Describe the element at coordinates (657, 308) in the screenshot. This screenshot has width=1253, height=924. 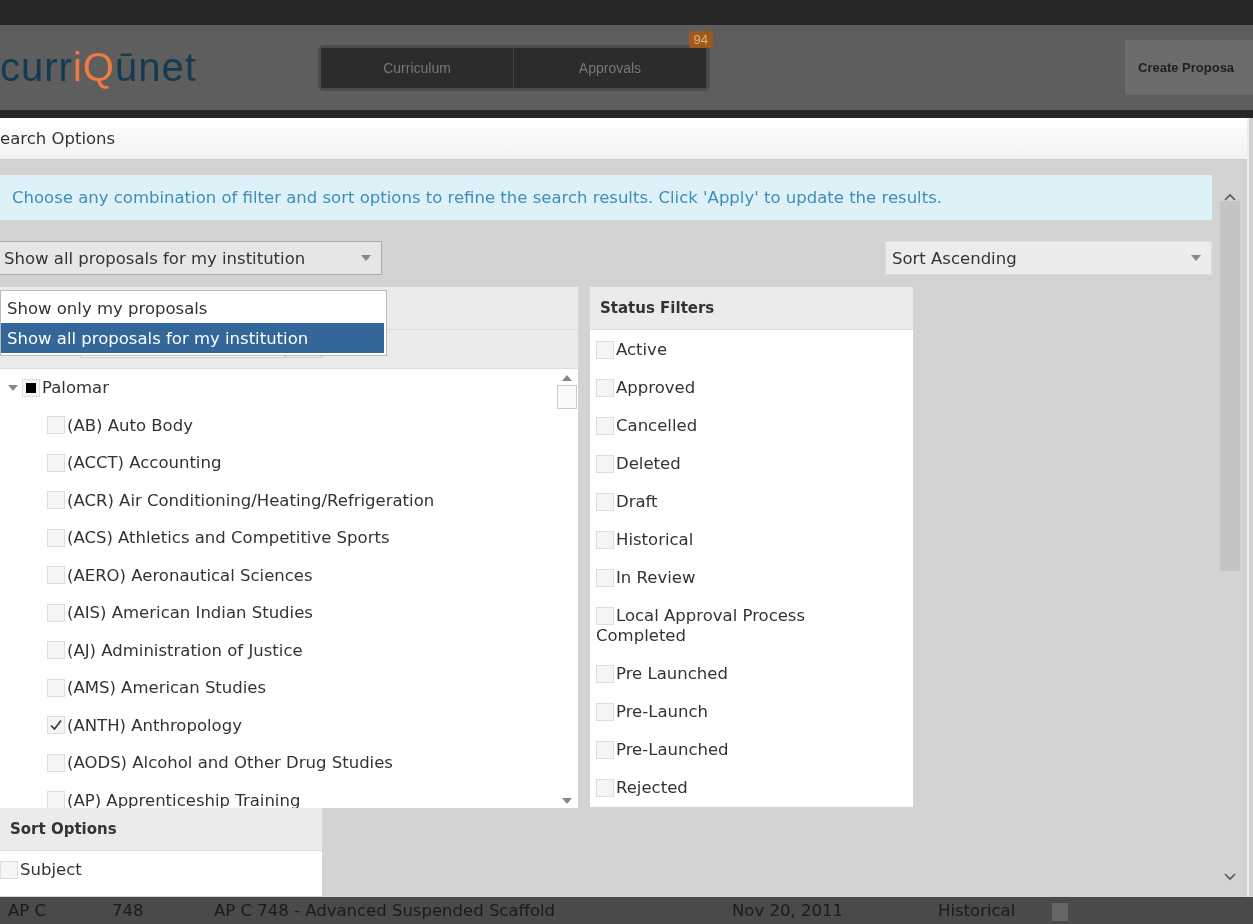
I see `panel-title: Status Filters` at that location.